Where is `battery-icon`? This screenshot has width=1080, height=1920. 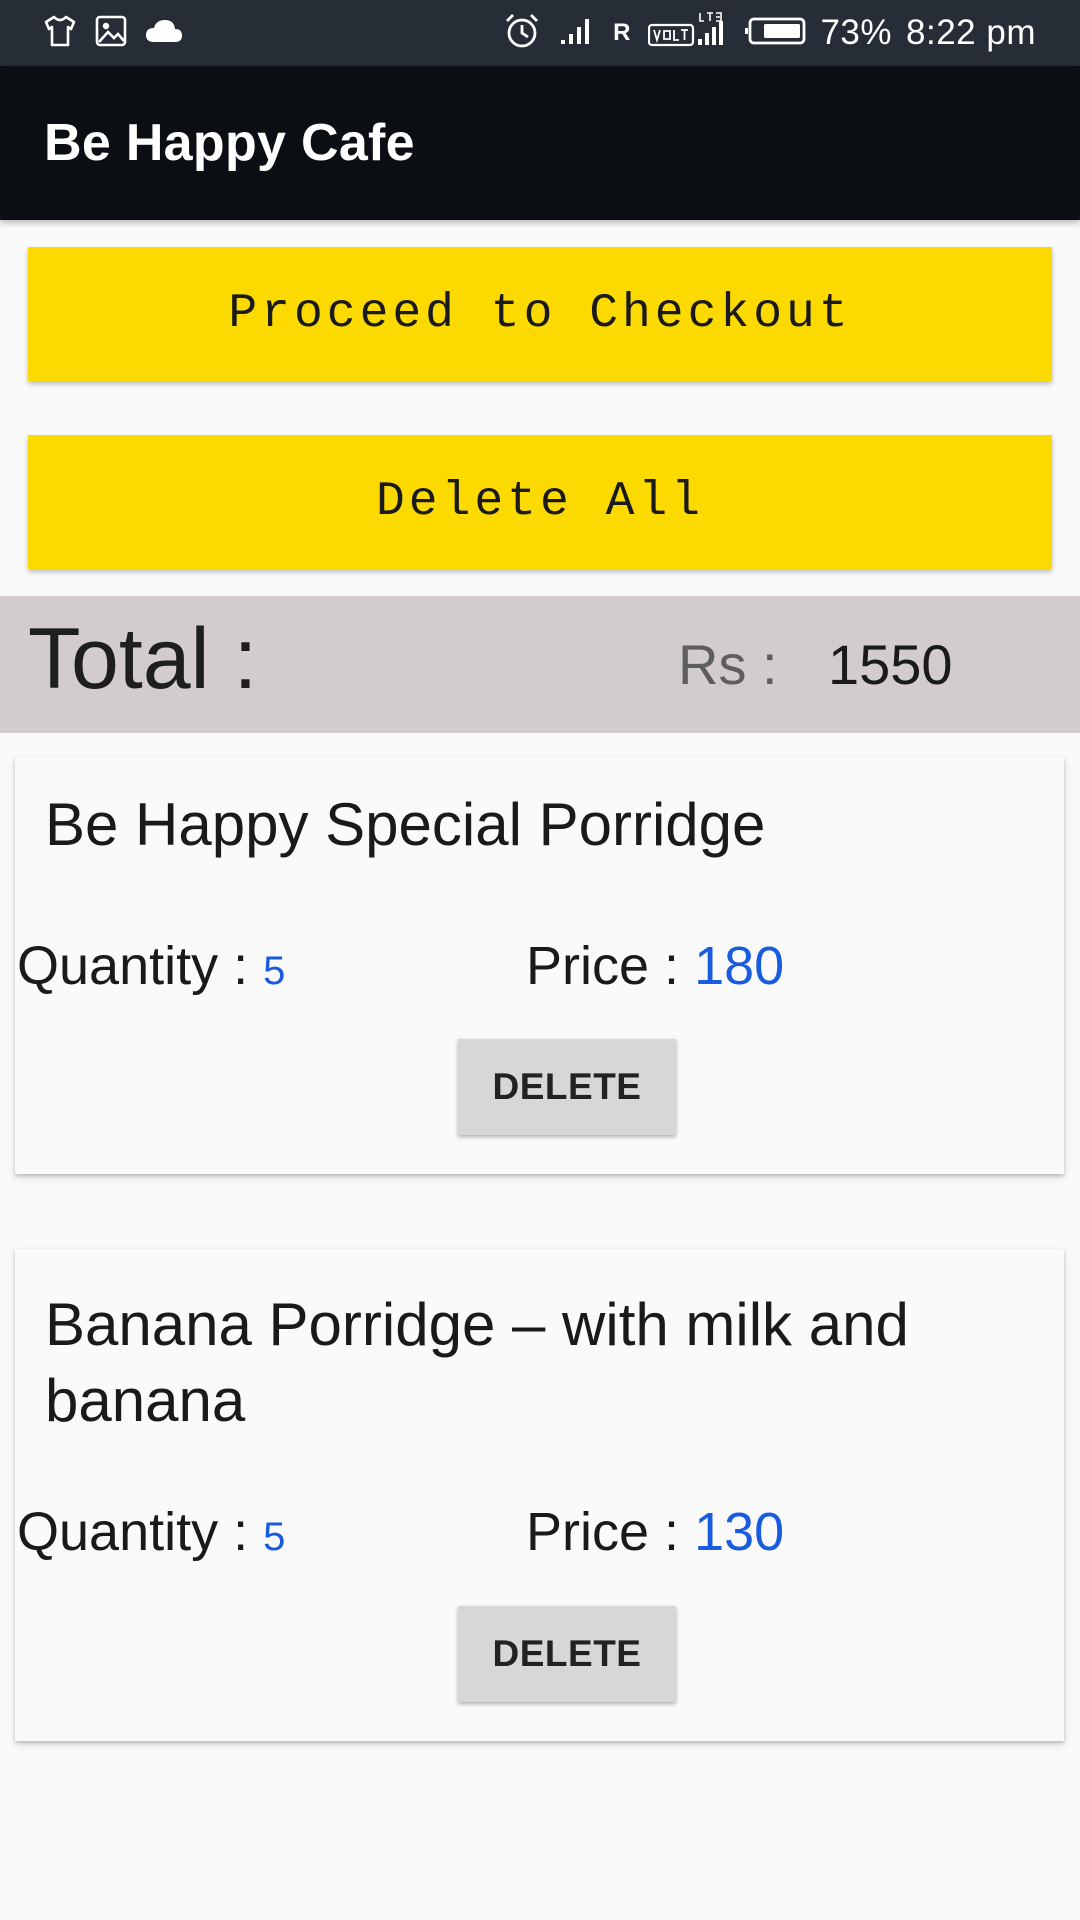
battery-icon is located at coordinates (775, 33).